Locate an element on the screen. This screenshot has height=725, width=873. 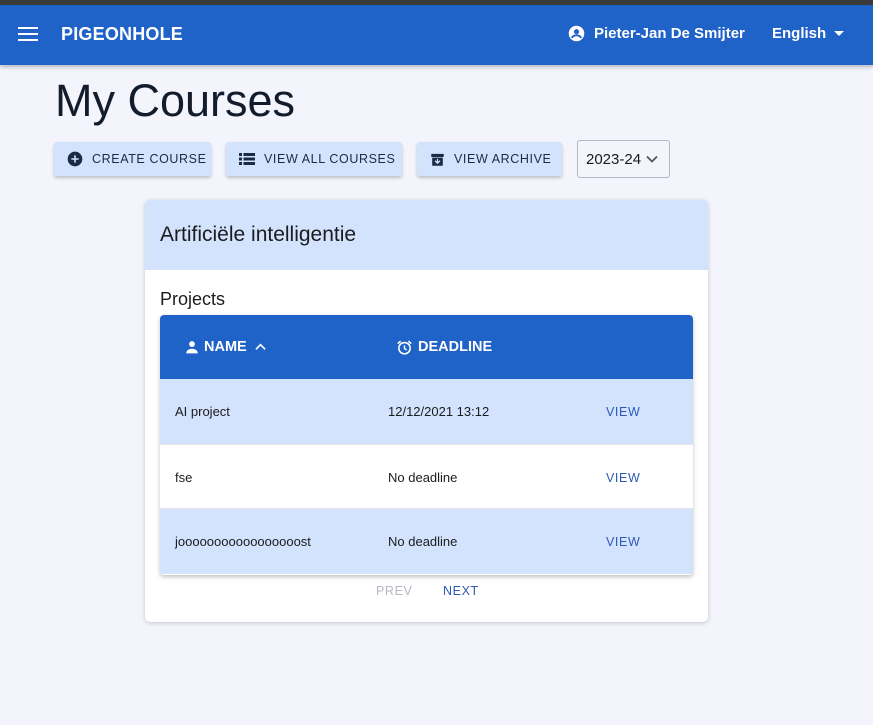
archive-icon is located at coordinates (437, 159).